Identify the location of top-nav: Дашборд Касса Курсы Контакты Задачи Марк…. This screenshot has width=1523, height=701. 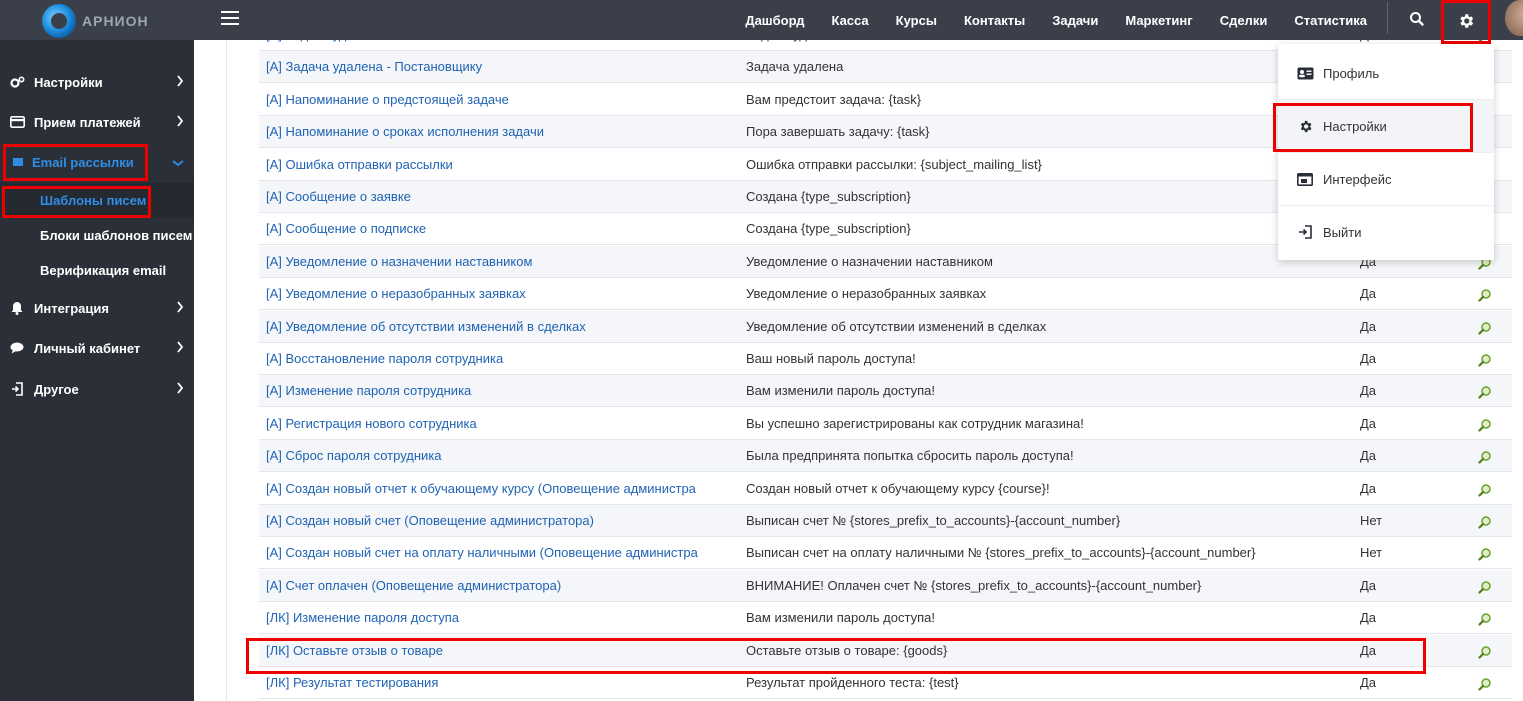
(1042, 20).